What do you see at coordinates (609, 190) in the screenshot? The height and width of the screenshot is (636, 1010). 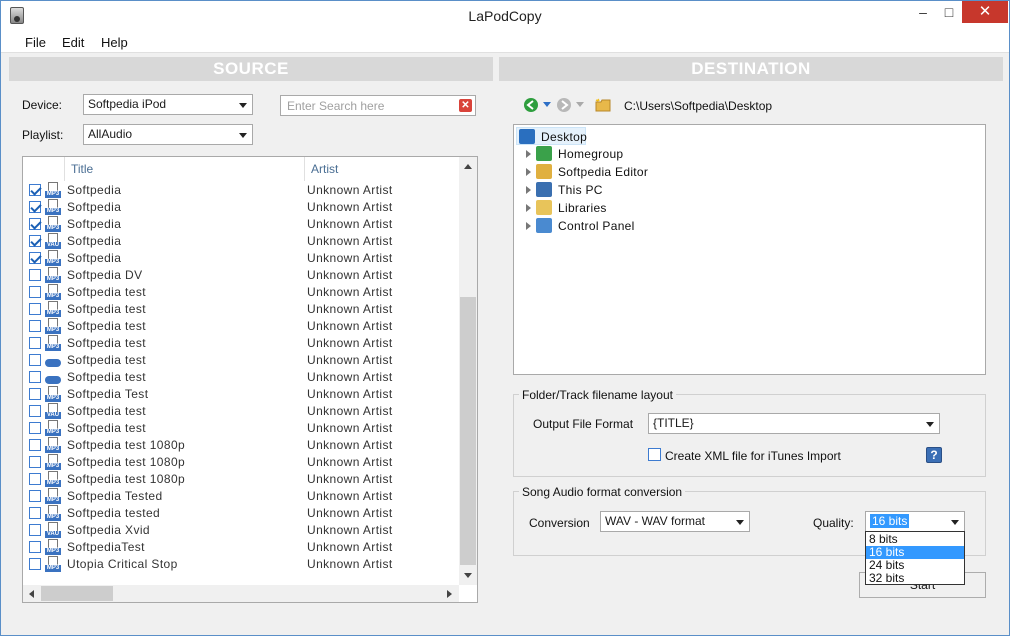 I see `tree-item-this-pc: This PC` at bounding box center [609, 190].